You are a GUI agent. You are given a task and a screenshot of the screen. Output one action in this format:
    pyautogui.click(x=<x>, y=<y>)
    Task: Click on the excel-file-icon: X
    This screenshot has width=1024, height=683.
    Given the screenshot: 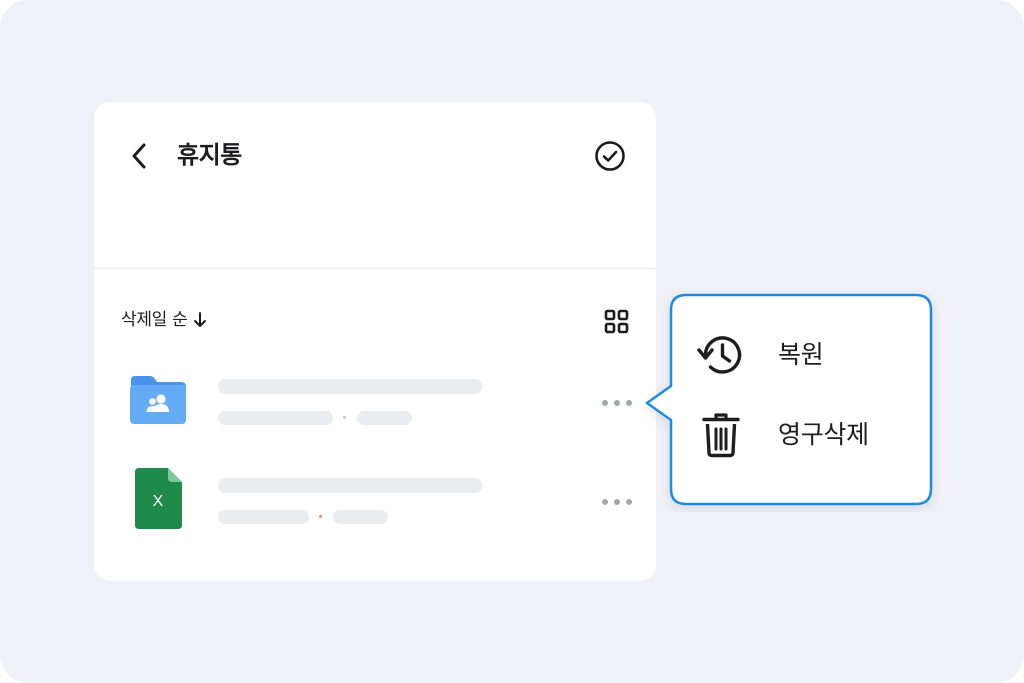 What is the action you would take?
    pyautogui.click(x=158, y=498)
    